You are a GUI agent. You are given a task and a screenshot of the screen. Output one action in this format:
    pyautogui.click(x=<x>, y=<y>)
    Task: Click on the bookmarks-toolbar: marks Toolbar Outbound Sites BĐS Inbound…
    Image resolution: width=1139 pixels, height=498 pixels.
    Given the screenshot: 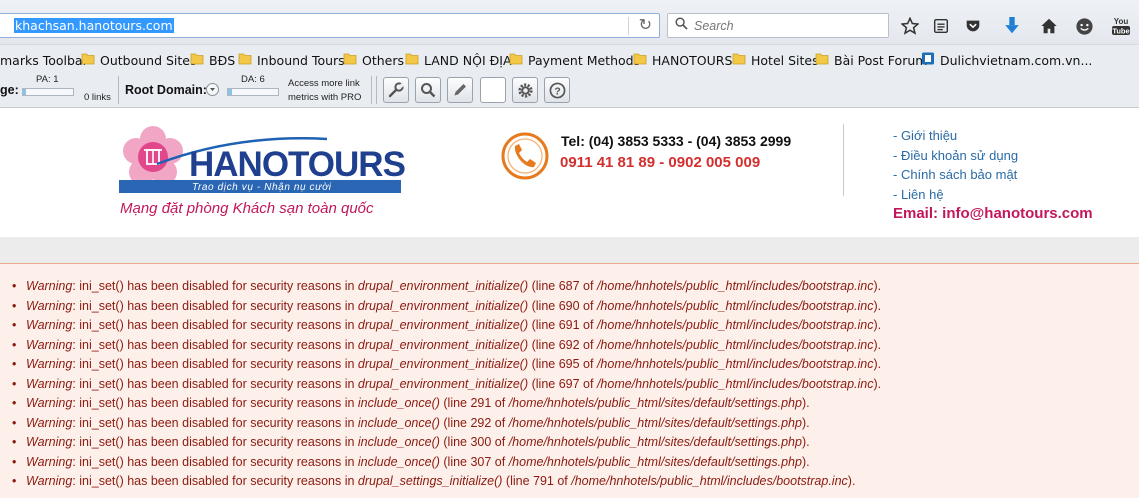 What is the action you would take?
    pyautogui.click(x=569, y=58)
    